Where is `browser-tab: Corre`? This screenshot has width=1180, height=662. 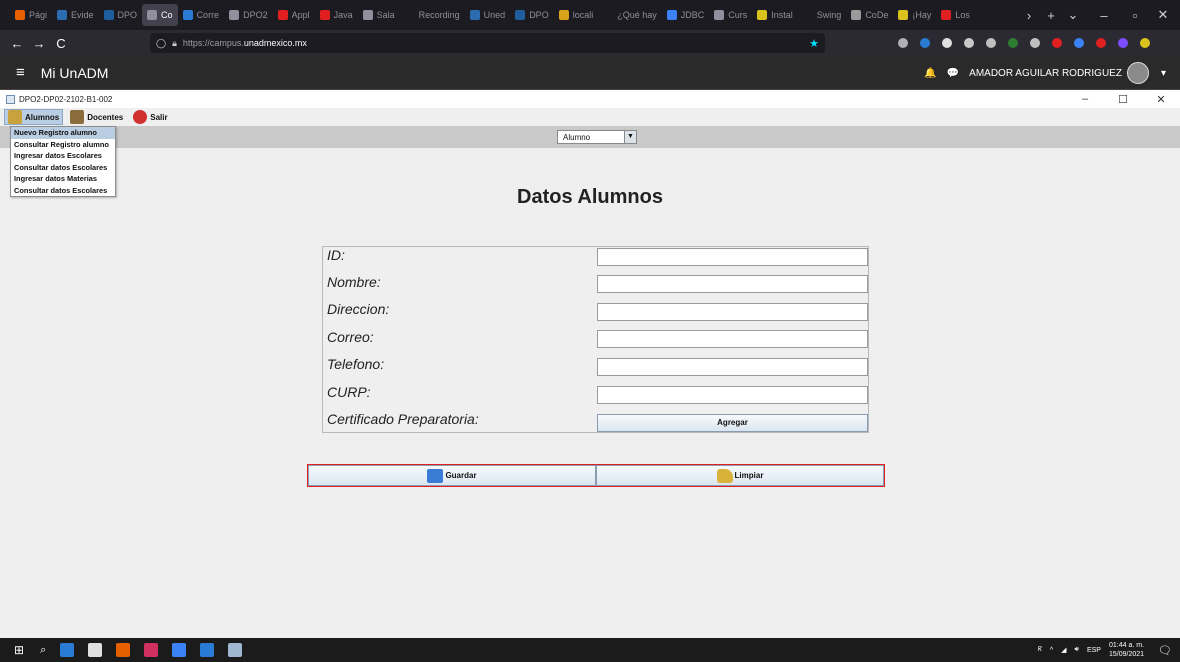 browser-tab: Corre is located at coordinates (201, 15).